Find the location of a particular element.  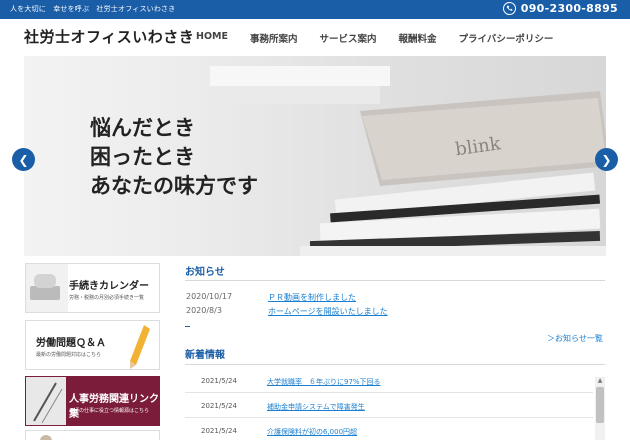

banner-subtitle: 日頃の仕事に役立つ情報源はこちら is located at coordinates (109, 411).